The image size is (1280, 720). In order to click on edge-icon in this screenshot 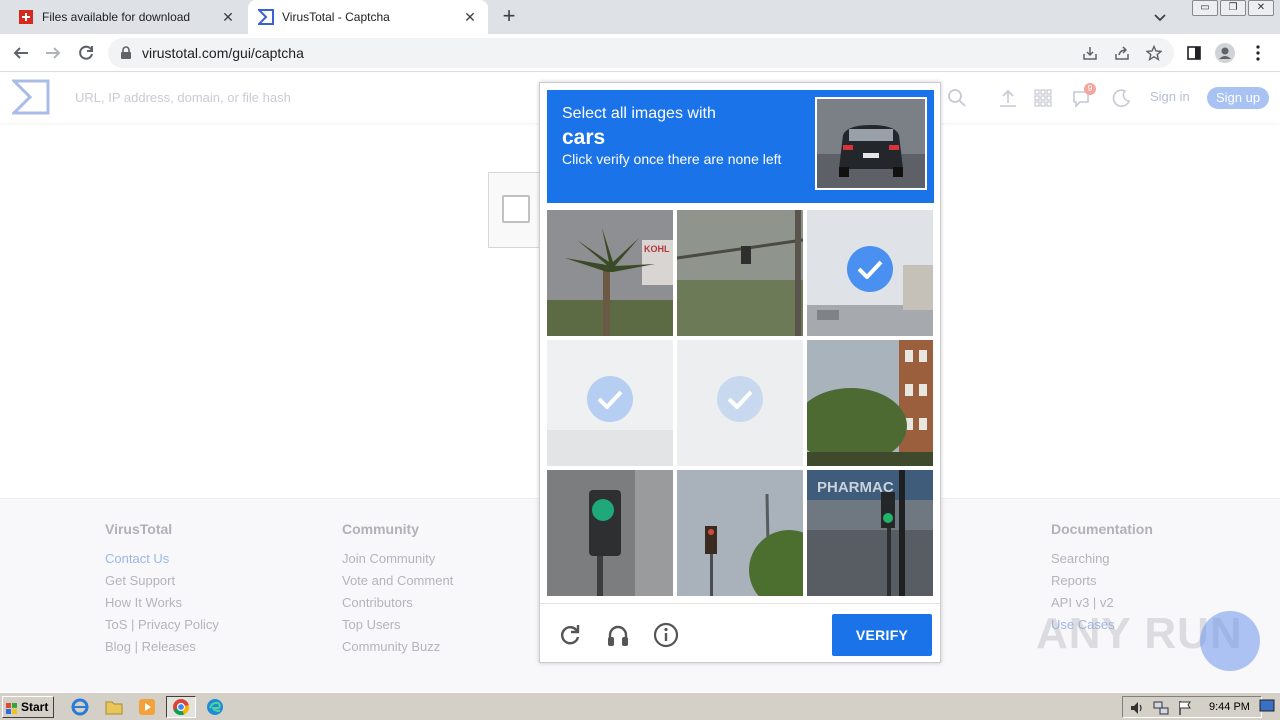, I will do `click(215, 707)`.